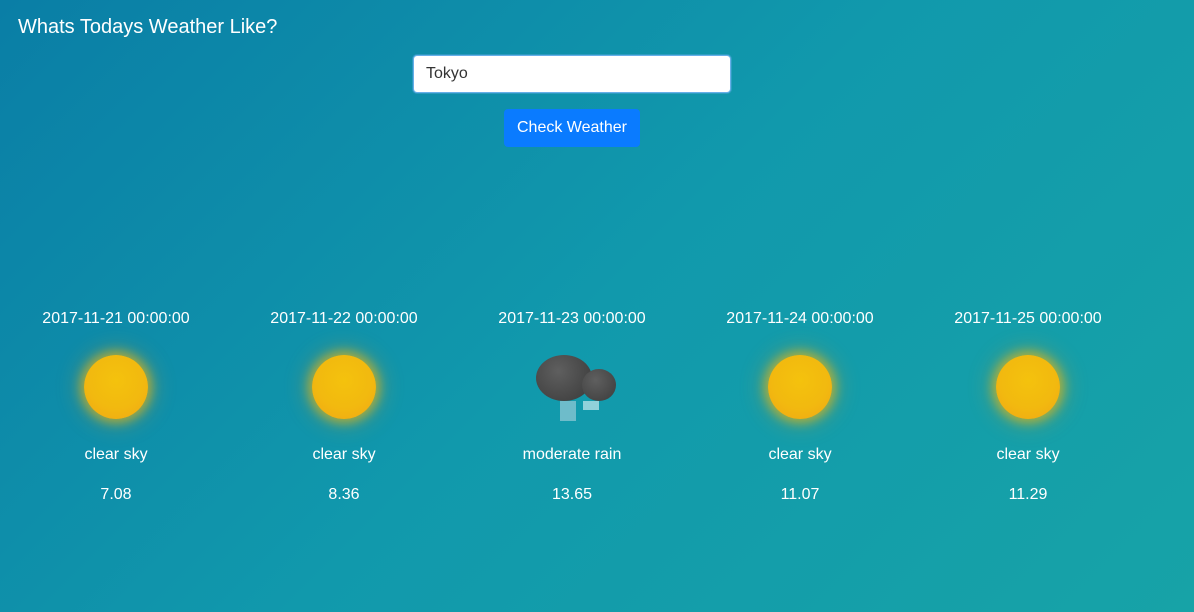 The width and height of the screenshot is (1194, 612). I want to click on forecast-description: moderate rain, so click(572, 454).